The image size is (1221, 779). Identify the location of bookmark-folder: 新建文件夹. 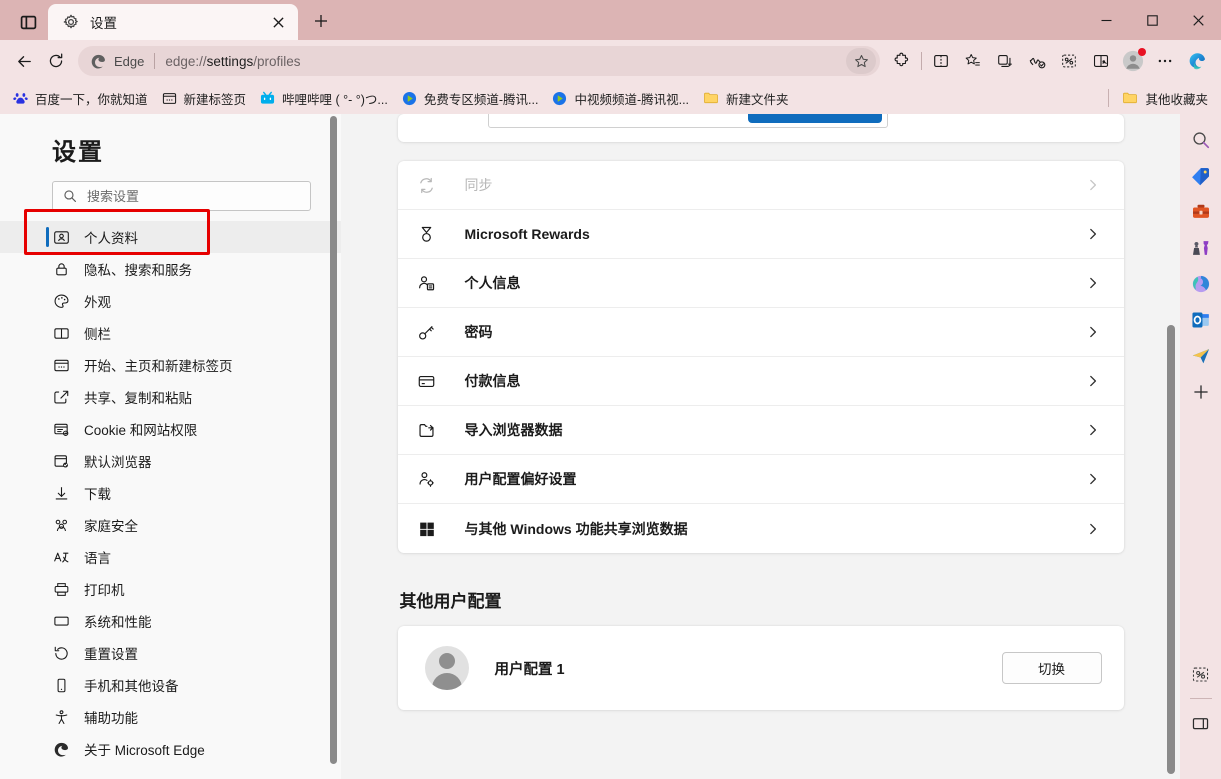
(746, 98).